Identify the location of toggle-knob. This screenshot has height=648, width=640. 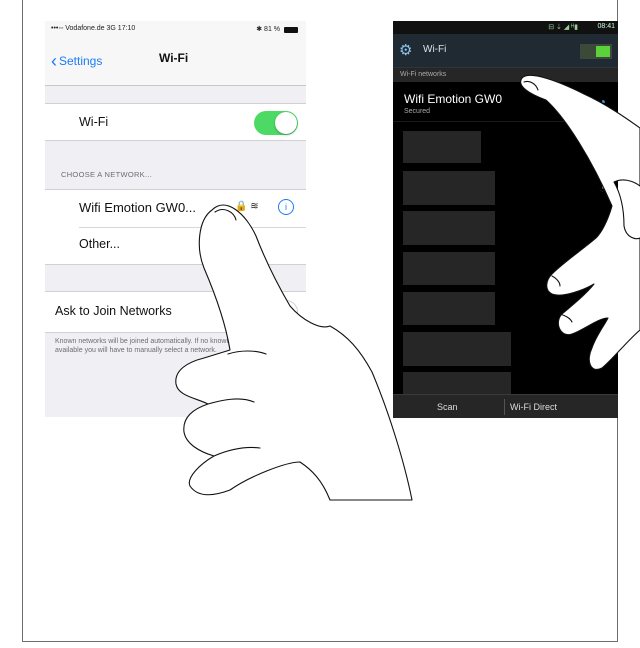
(286, 123).